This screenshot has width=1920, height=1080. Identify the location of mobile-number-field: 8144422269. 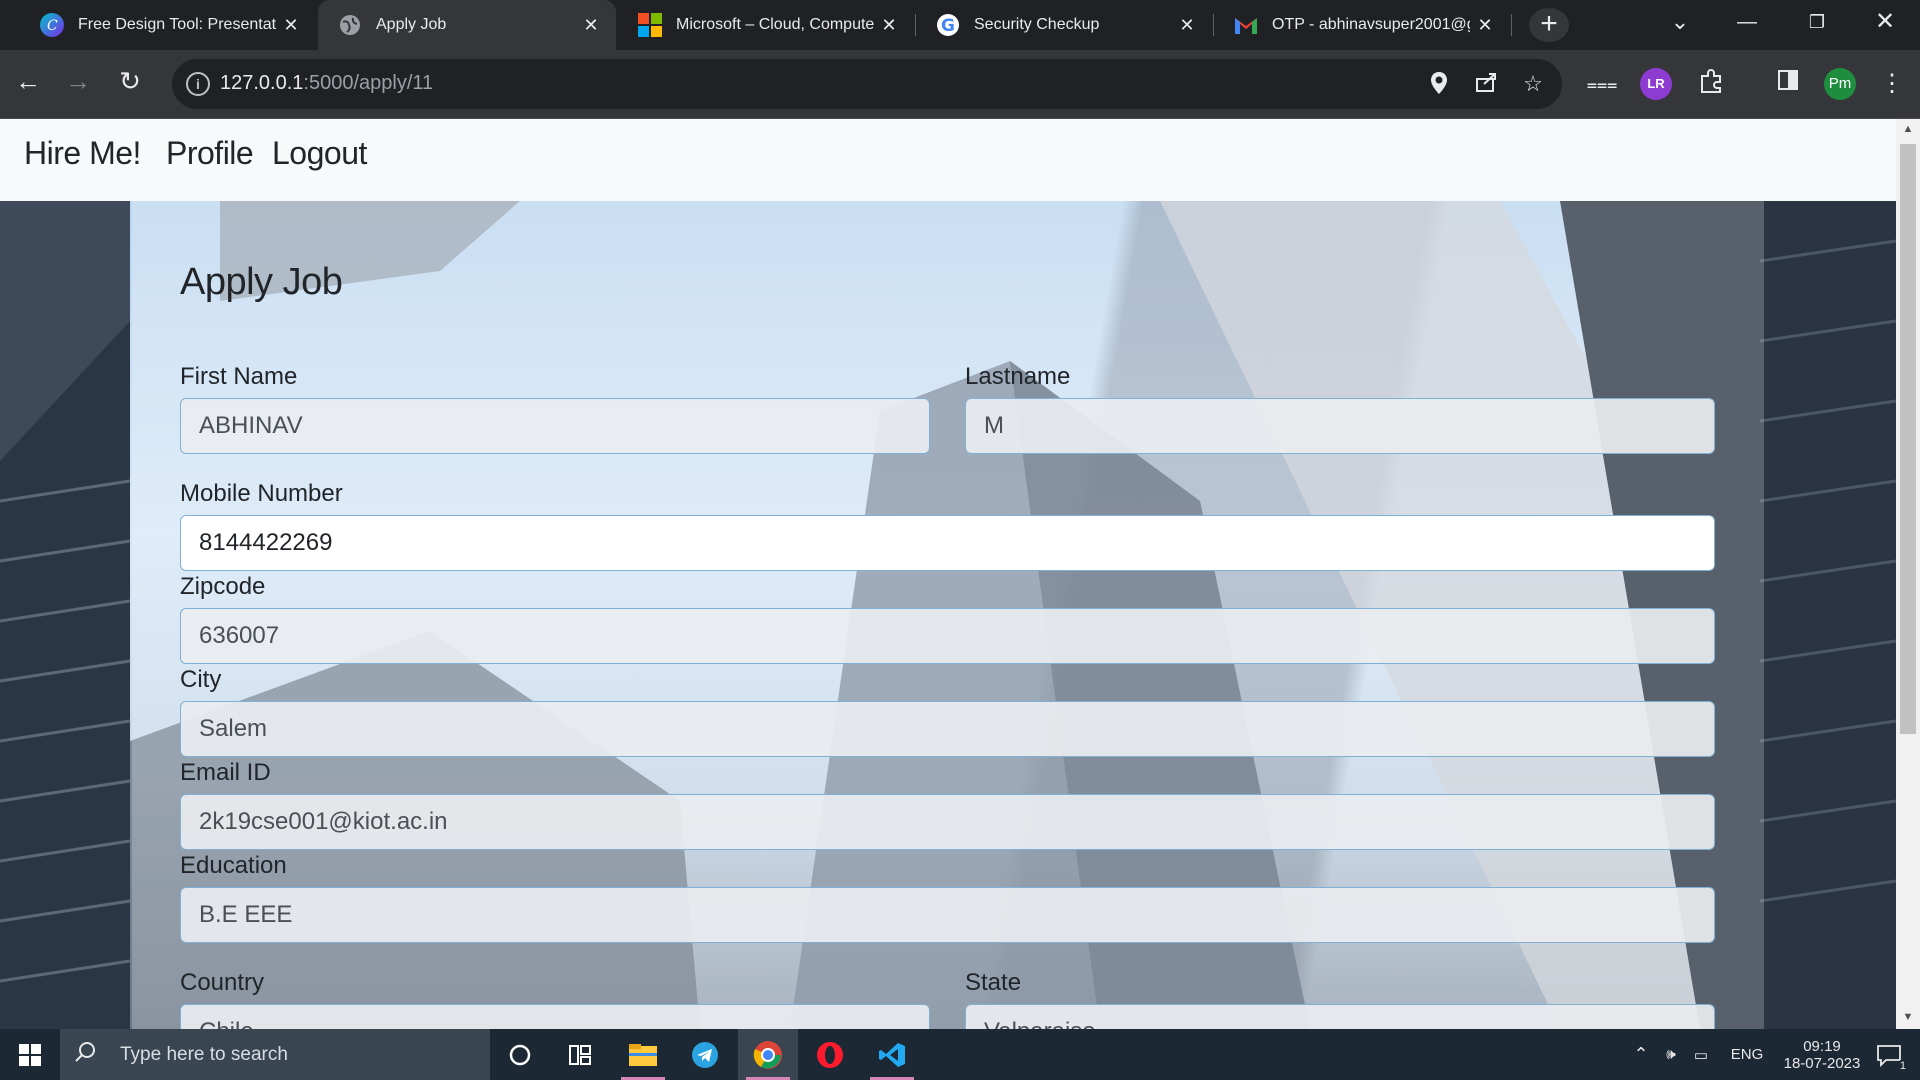
(947, 543).